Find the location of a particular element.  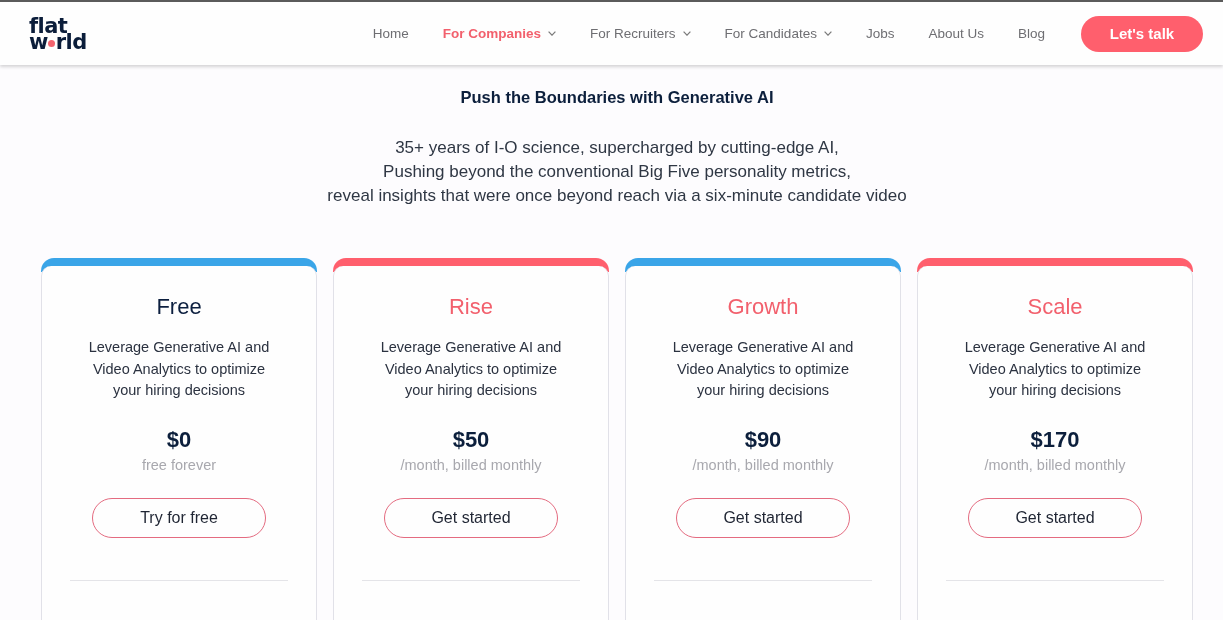

dot-icon is located at coordinates (51, 43).